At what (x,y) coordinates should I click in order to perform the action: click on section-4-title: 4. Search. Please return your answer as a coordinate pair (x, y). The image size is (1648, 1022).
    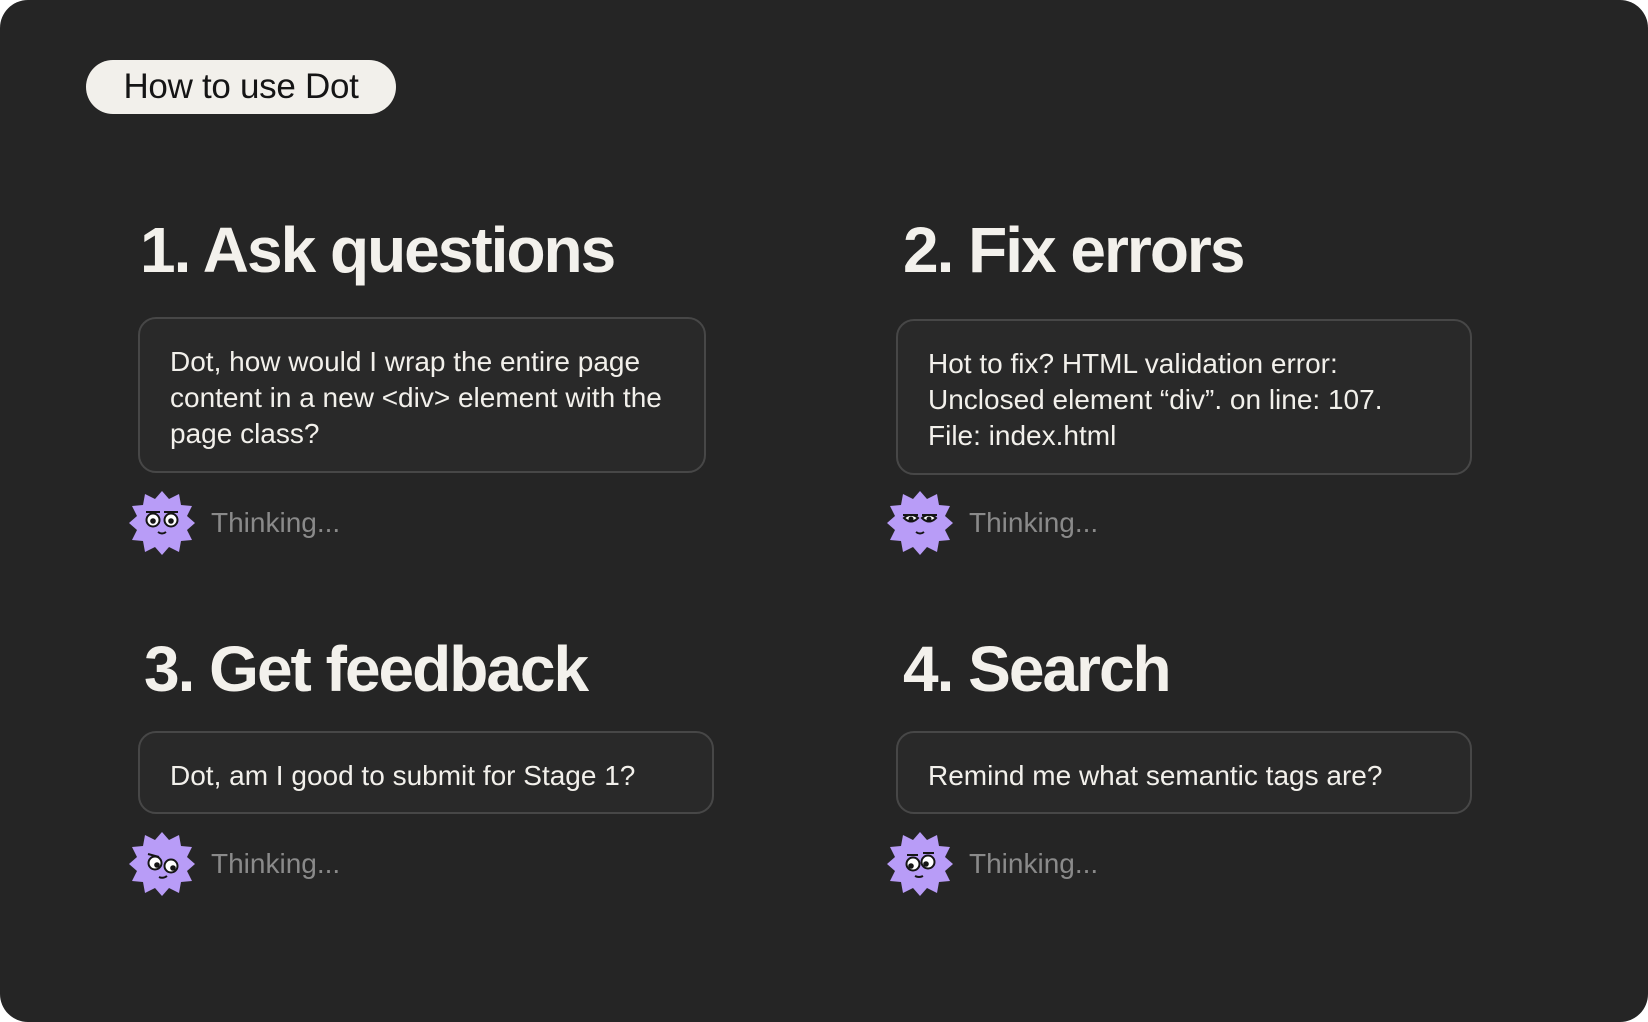
    Looking at the image, I should click on (1037, 669).